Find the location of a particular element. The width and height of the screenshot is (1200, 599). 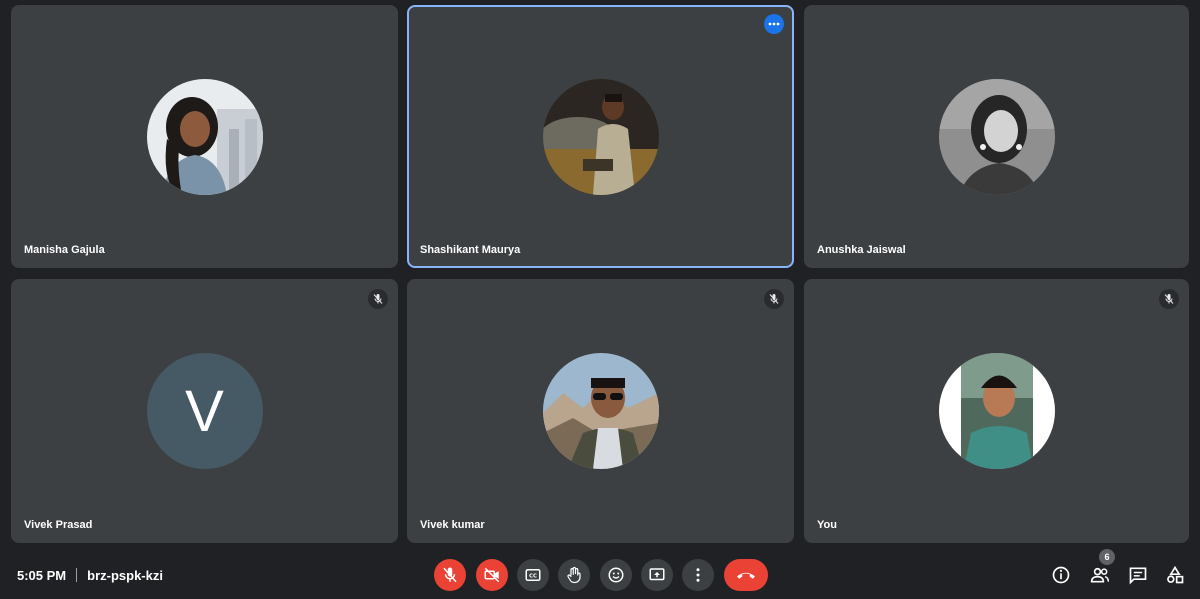

people-icon is located at coordinates (1100, 575).